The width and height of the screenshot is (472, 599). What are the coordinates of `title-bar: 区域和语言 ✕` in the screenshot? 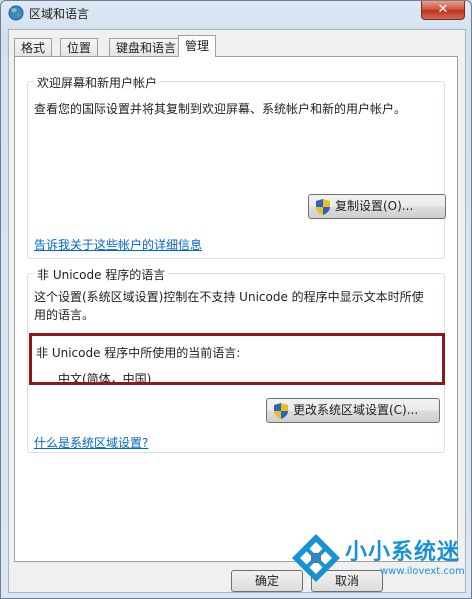 It's located at (236, 13).